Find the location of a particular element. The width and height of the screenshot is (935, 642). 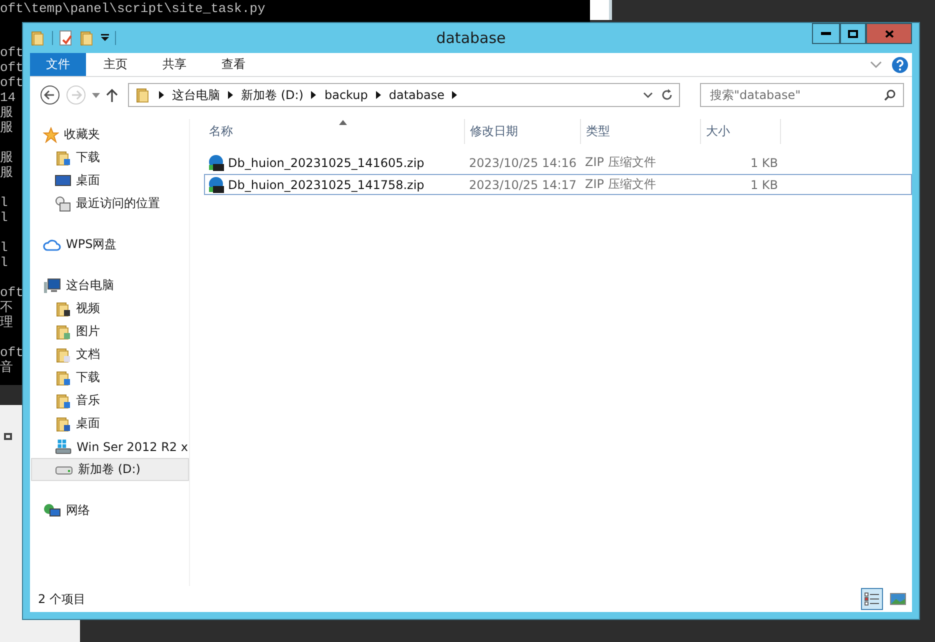

cloud-icon is located at coordinates (52, 245).